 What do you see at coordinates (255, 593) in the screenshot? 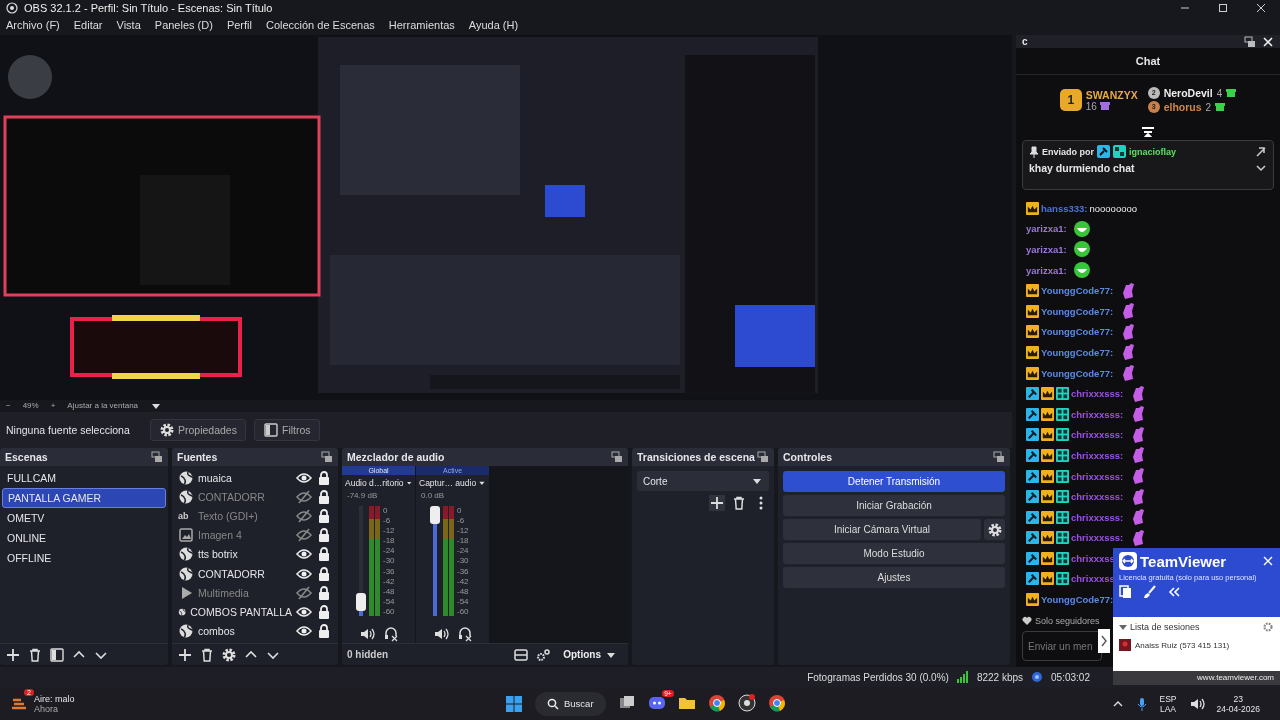
I see `source-item: Multimedia` at bounding box center [255, 593].